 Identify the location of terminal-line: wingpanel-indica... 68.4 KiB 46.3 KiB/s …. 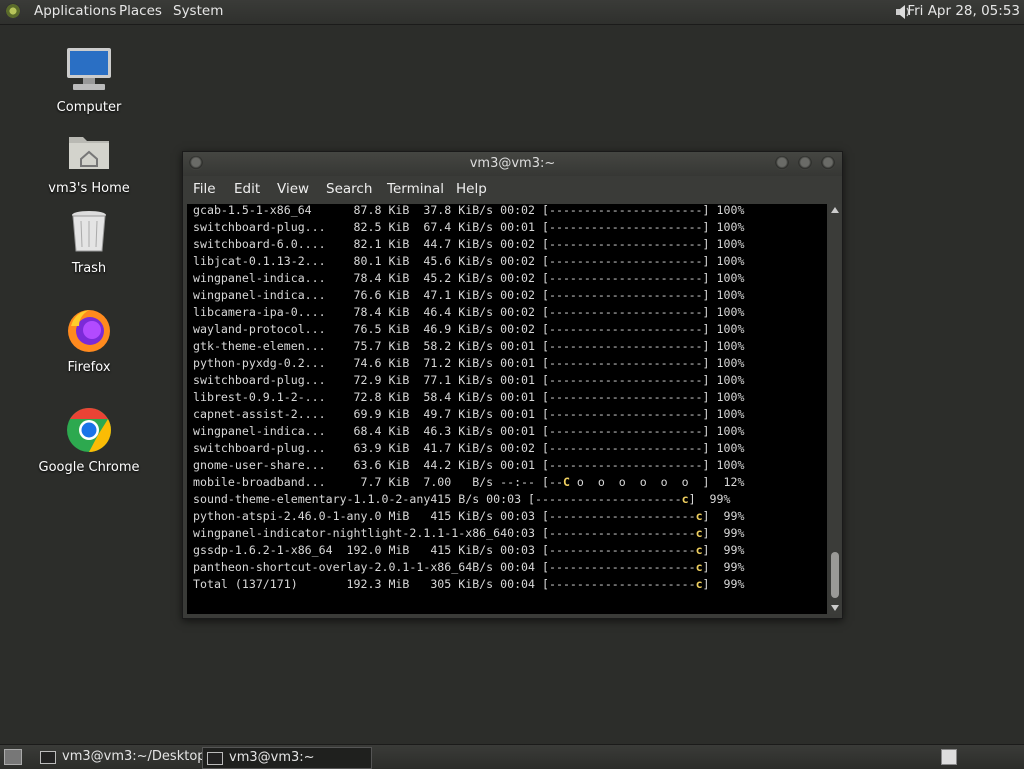
(469, 431).